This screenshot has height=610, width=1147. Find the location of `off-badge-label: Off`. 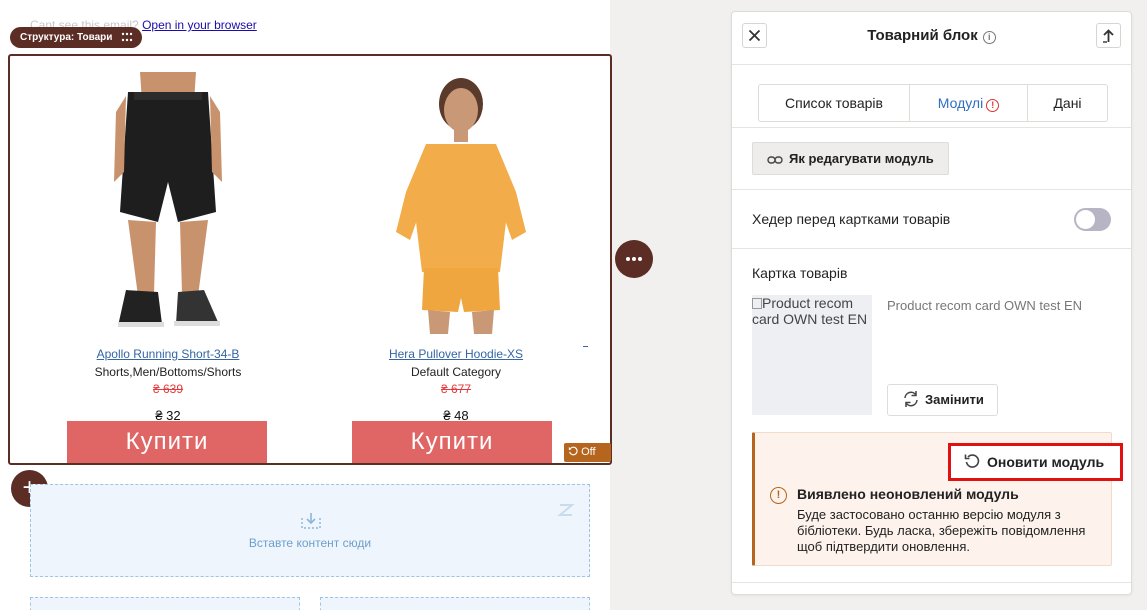

off-badge-label: Off is located at coordinates (588, 452).